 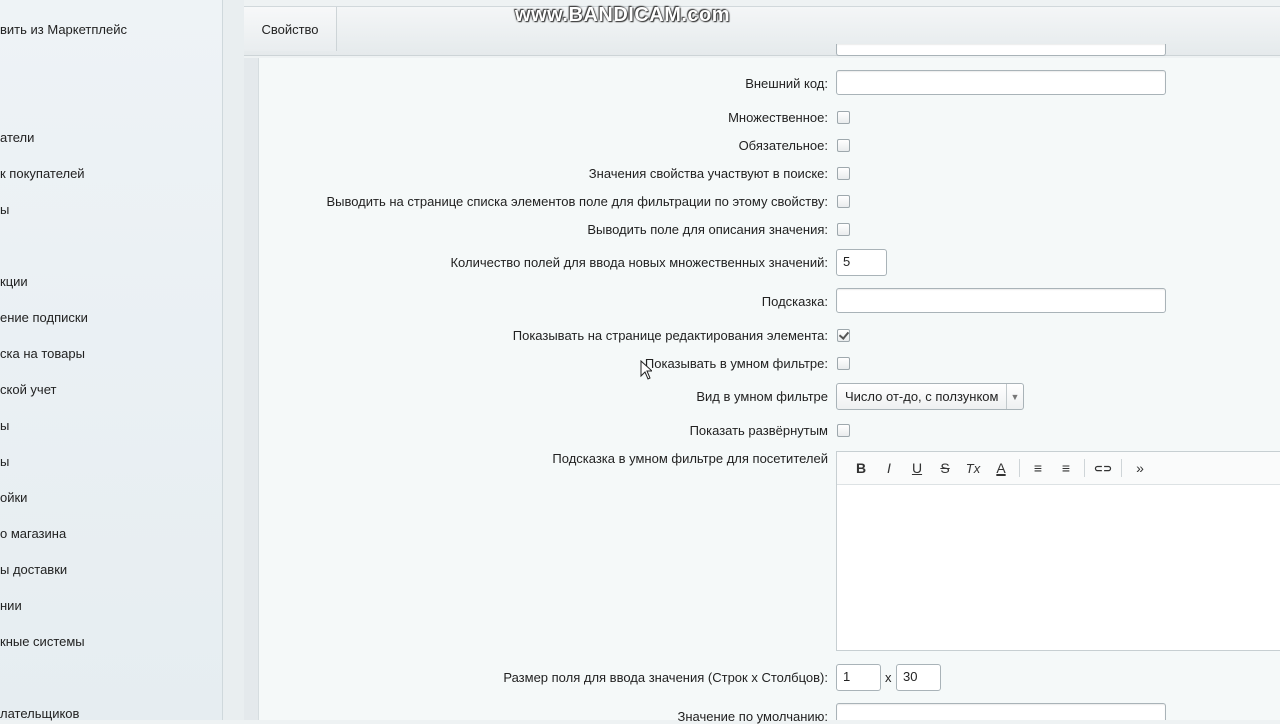 What do you see at coordinates (843, 363) in the screenshot?
I see `show-smart-filter-checkbox` at bounding box center [843, 363].